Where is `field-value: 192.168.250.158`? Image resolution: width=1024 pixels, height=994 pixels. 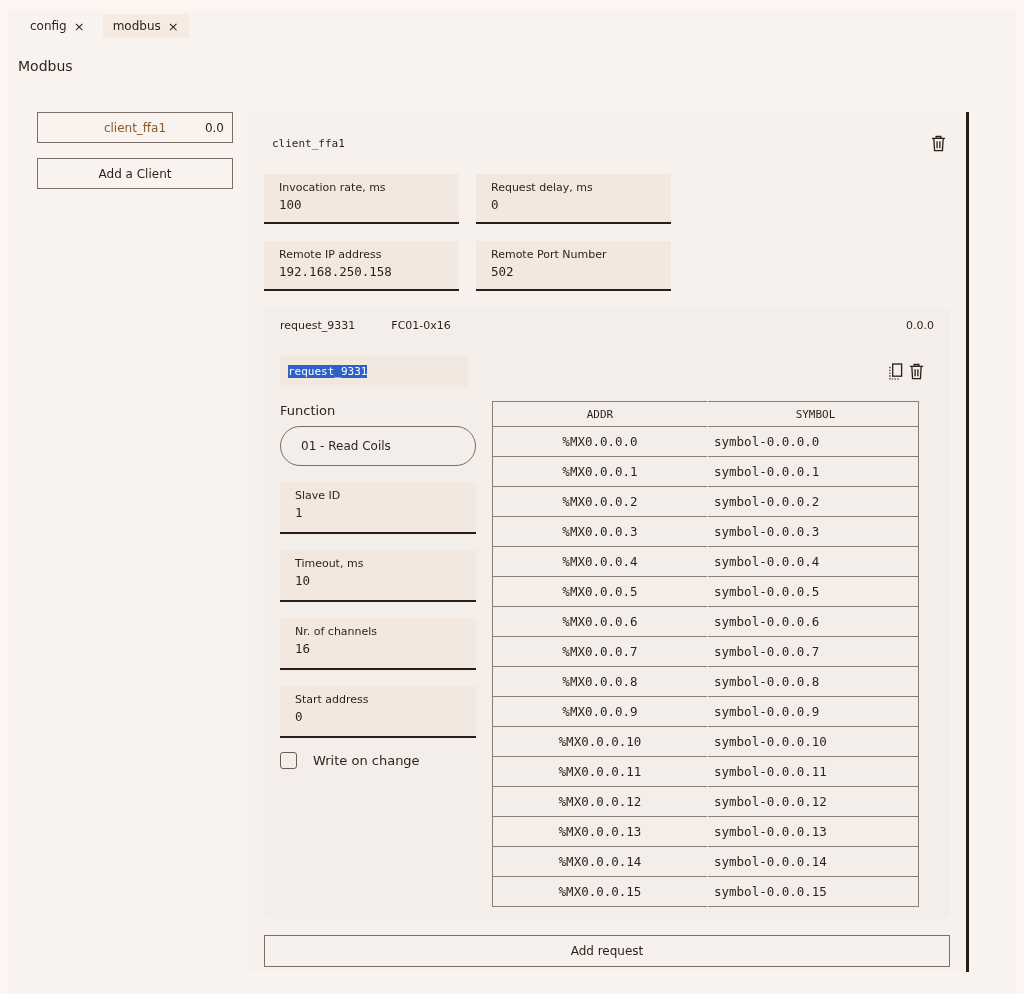
field-value: 192.168.250.158 is located at coordinates (336, 271).